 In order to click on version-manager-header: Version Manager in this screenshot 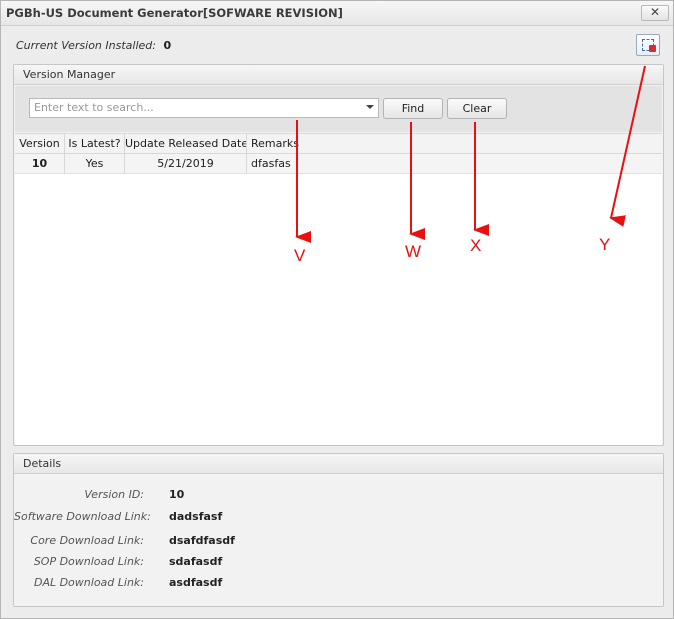, I will do `click(338, 75)`.